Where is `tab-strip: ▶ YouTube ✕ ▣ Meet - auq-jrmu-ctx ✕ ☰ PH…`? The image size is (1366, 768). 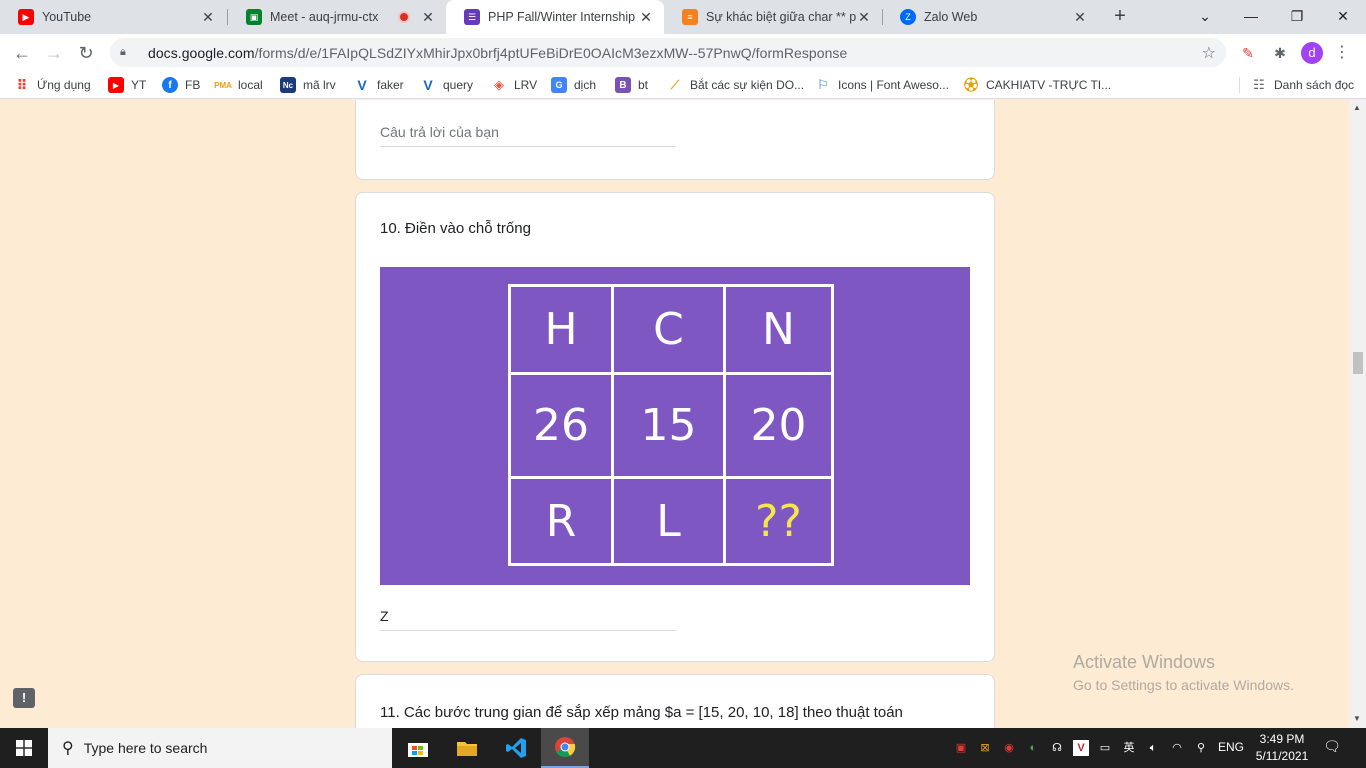 tab-strip: ▶ YouTube ✕ ▣ Meet - auq-jrmu-ctx ✕ ☰ PH… is located at coordinates (683, 17).